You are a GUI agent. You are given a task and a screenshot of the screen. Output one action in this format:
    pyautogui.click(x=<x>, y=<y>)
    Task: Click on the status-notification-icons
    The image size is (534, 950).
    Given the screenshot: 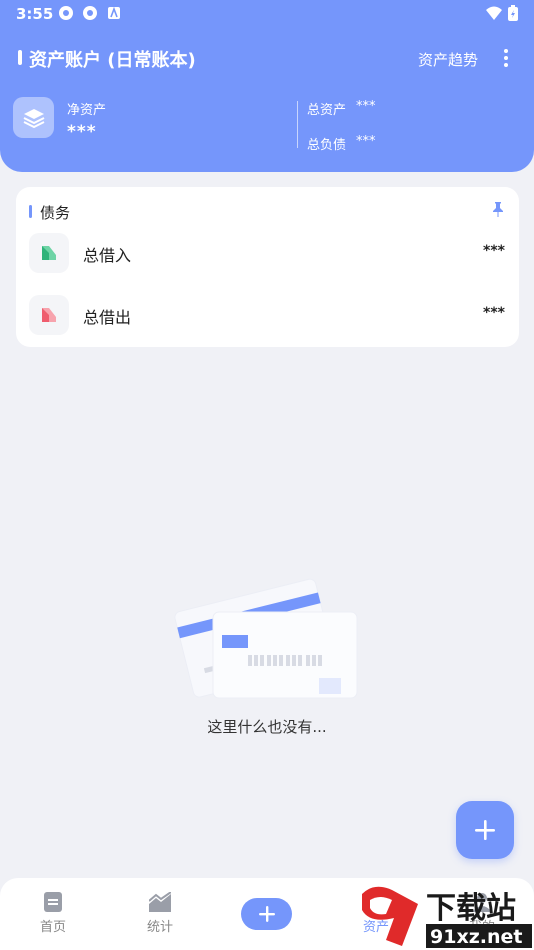 What is the action you would take?
    pyautogui.click(x=90, y=13)
    